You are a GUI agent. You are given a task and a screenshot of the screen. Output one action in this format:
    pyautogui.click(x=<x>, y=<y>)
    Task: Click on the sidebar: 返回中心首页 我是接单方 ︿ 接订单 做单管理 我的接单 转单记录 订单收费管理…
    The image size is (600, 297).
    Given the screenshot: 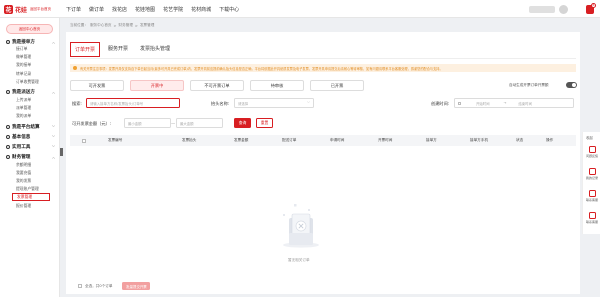 What is the action you would take?
    pyautogui.click(x=30, y=157)
    